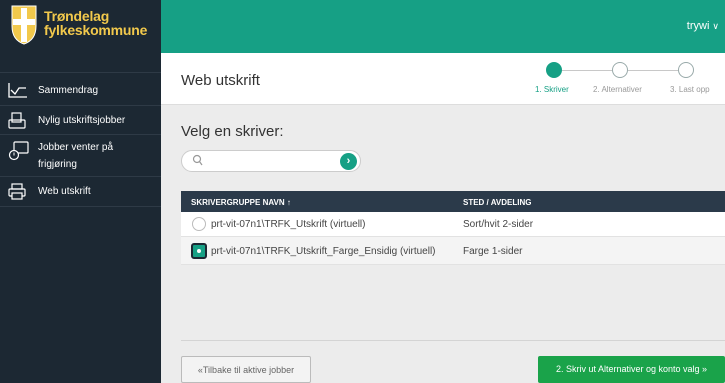 The height and width of the screenshot is (383, 725). Describe the element at coordinates (617, 89) in the screenshot. I see `step-2-label: 2. Alternativer` at that location.